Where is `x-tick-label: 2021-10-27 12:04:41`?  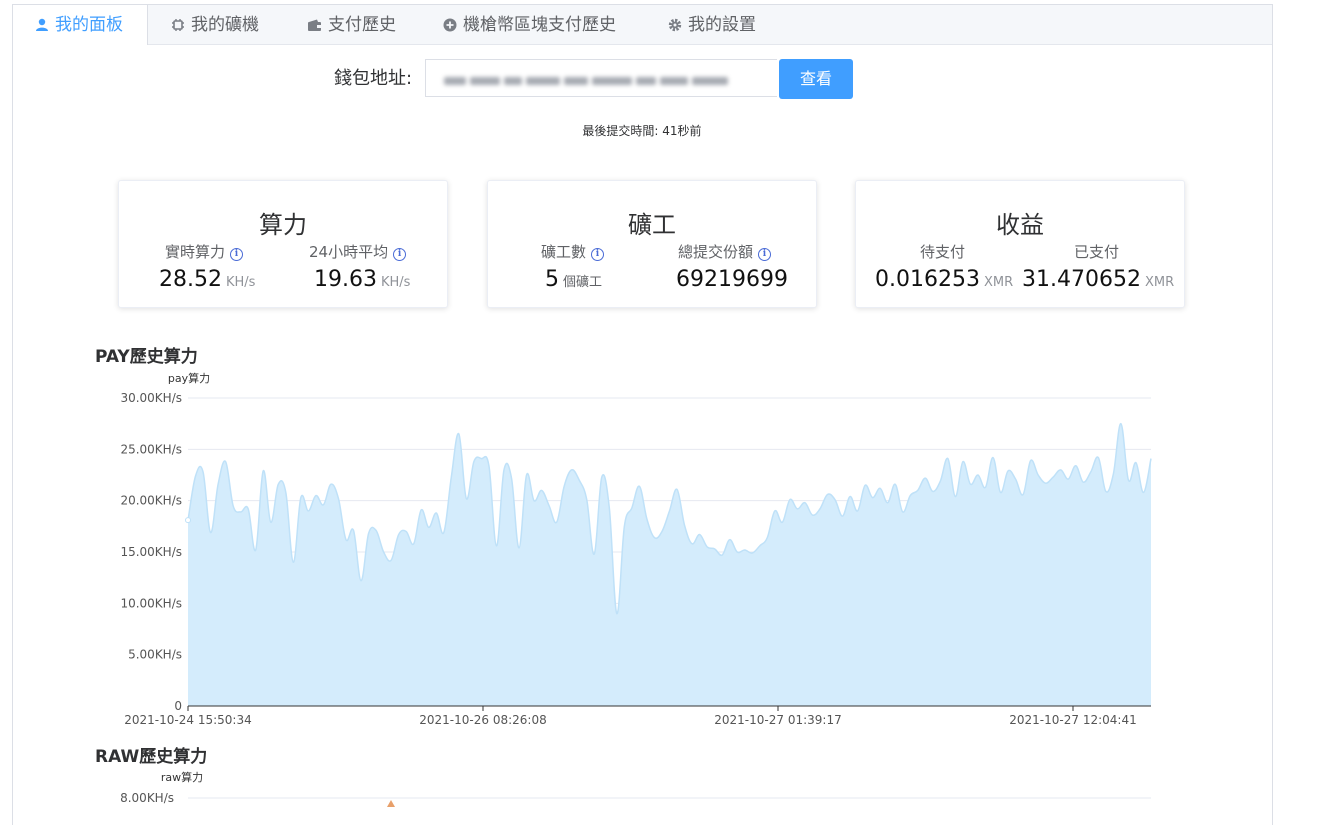 x-tick-label: 2021-10-27 12:04:41 is located at coordinates (1072, 720).